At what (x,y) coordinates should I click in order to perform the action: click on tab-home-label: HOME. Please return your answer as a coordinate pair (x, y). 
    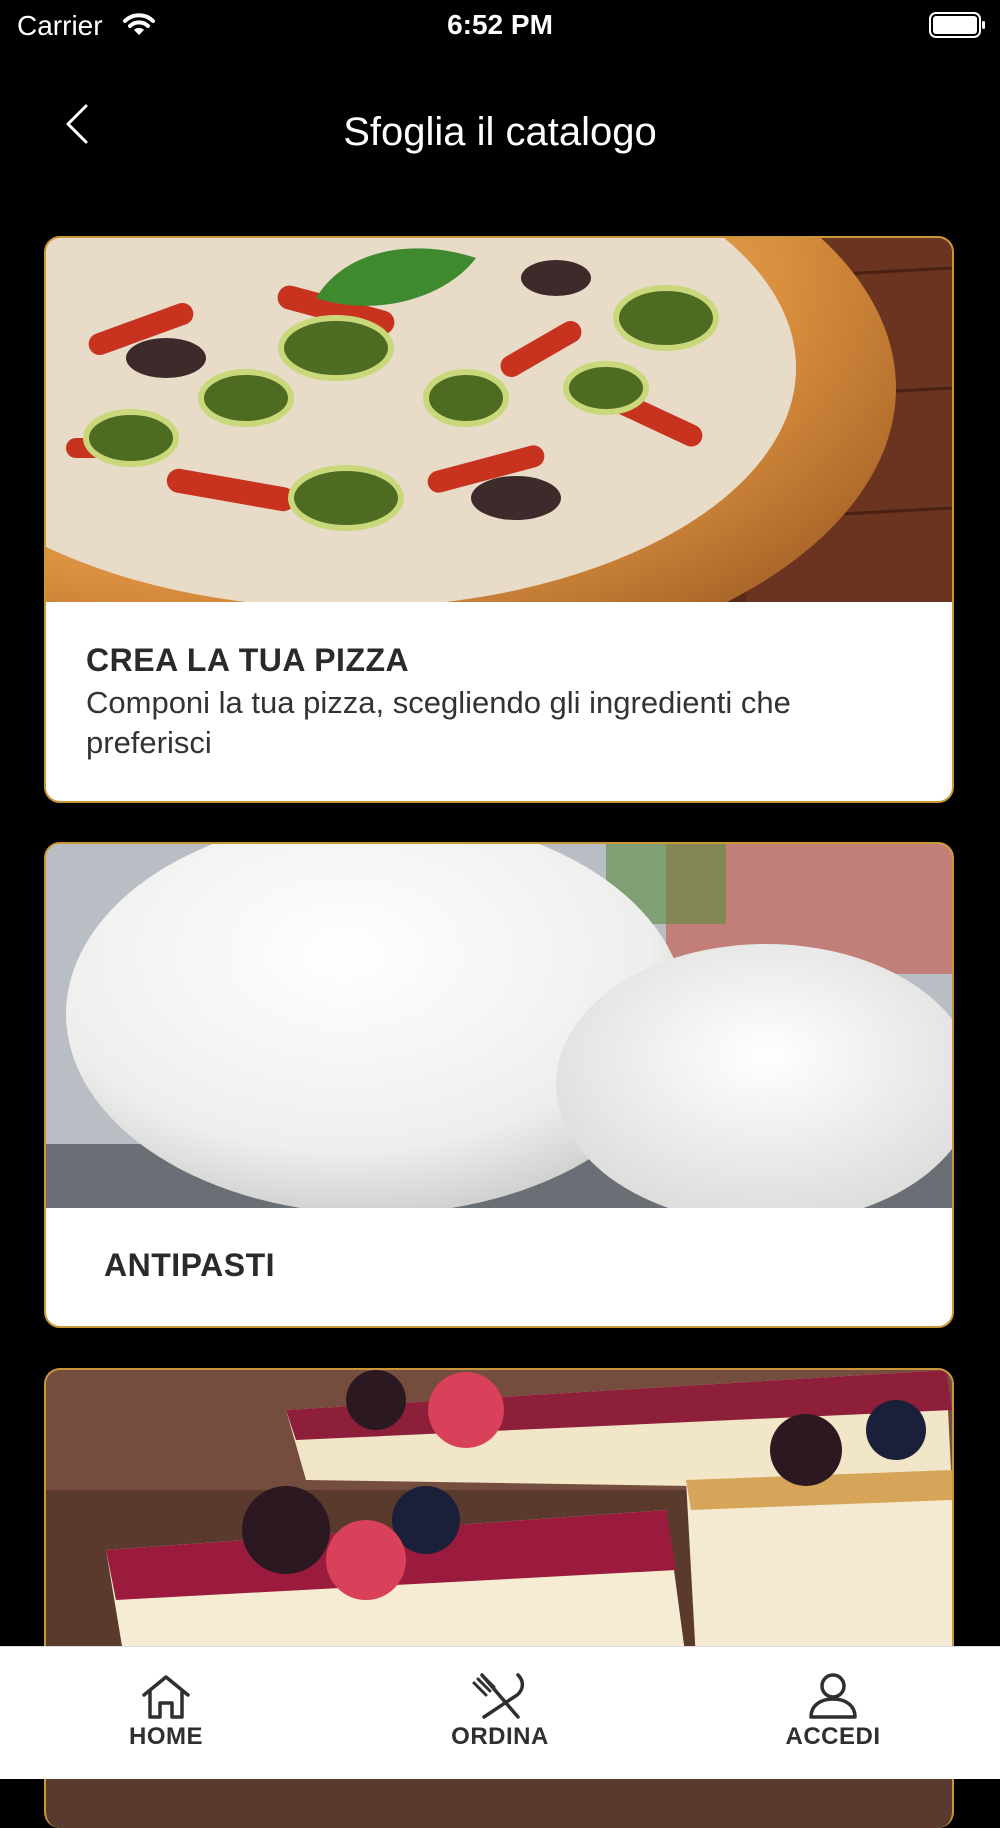
    Looking at the image, I should click on (166, 1736).